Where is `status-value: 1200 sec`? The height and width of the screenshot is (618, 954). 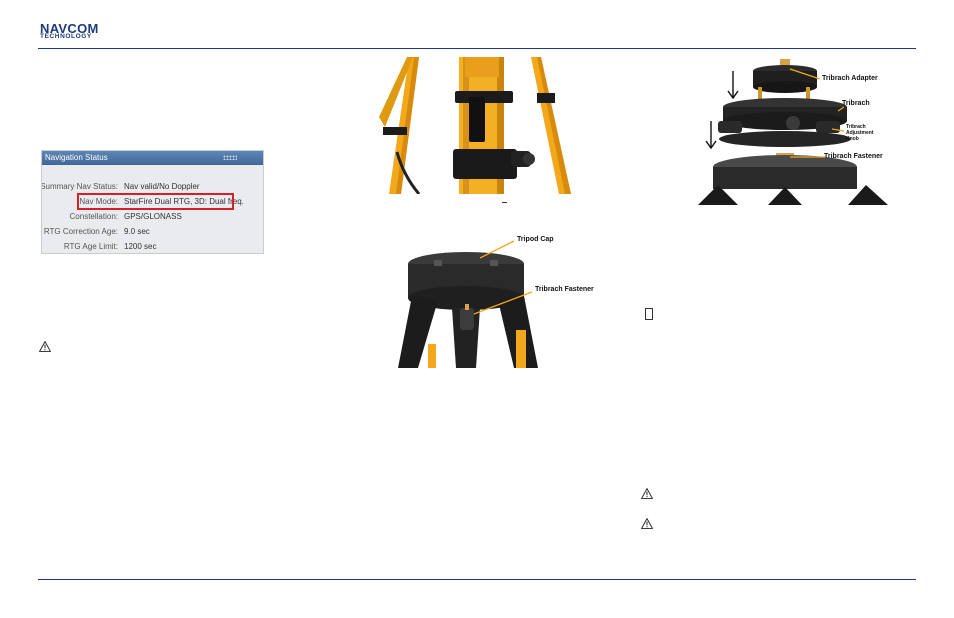
status-value: 1200 sec is located at coordinates (140, 246).